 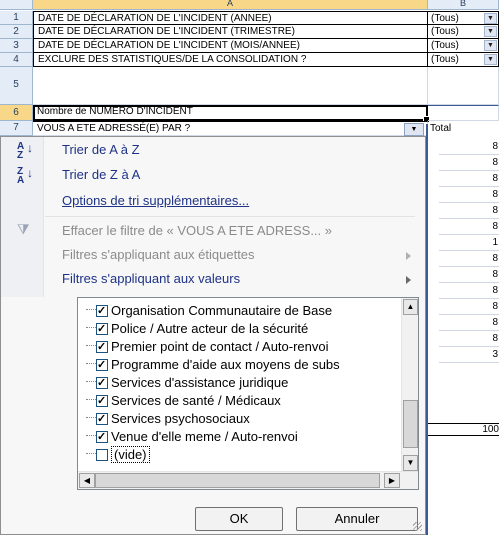 I want to click on total-values-list: 8 8 8 8 8 8 1 8 8 8 8 8 8 3, so click(x=463, y=254).